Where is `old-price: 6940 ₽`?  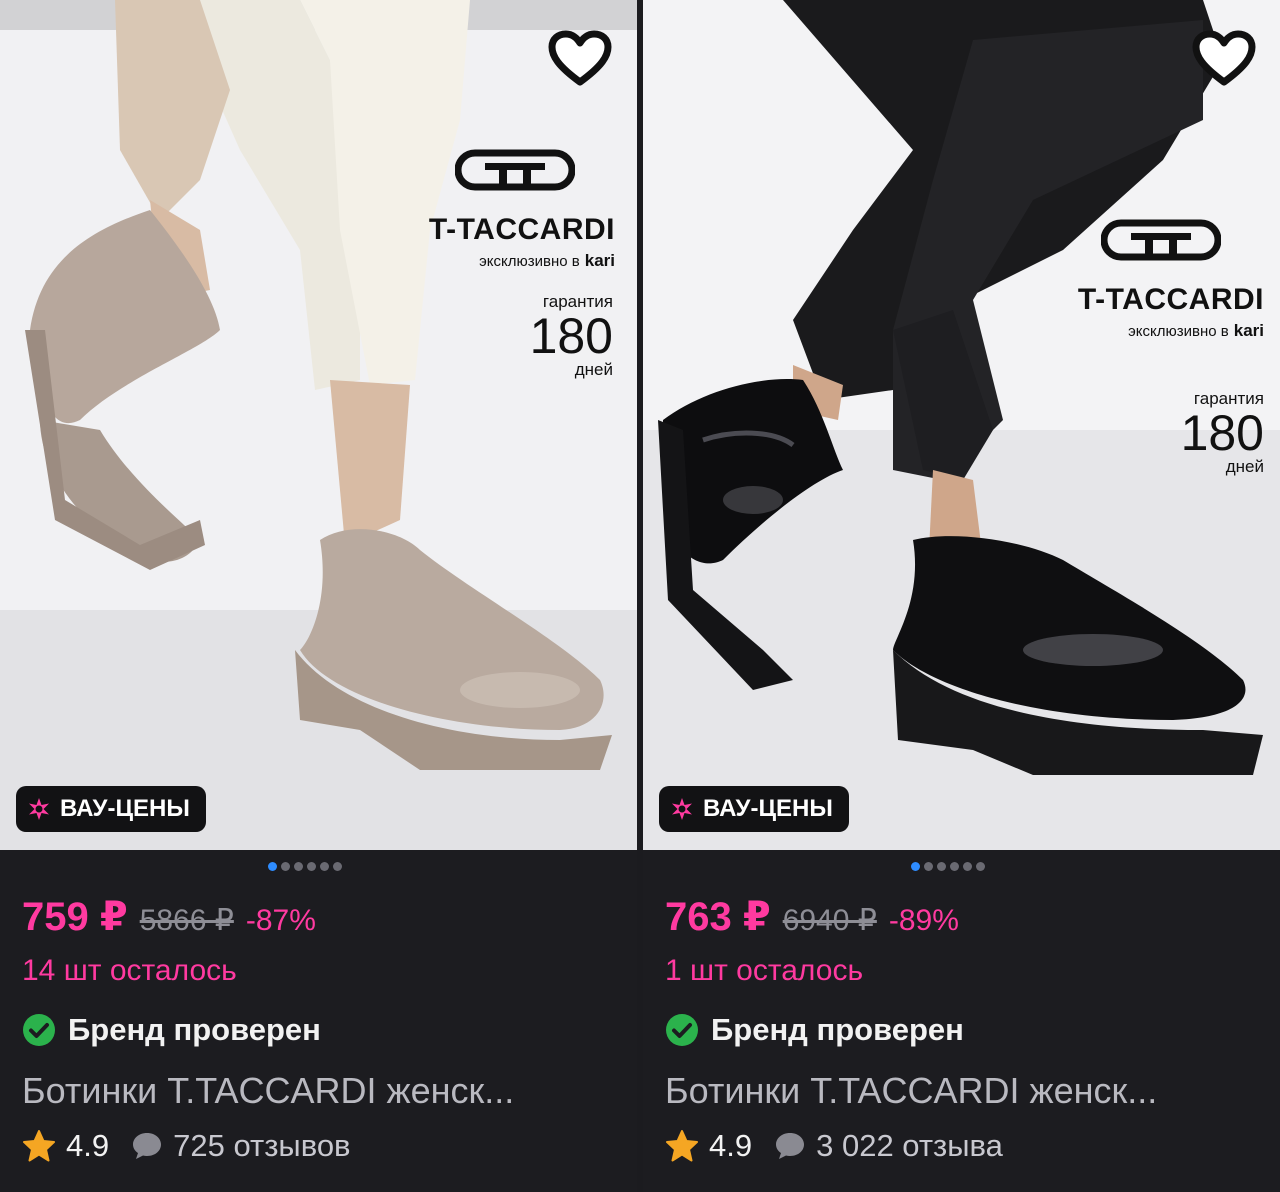 old-price: 6940 ₽ is located at coordinates (829, 920).